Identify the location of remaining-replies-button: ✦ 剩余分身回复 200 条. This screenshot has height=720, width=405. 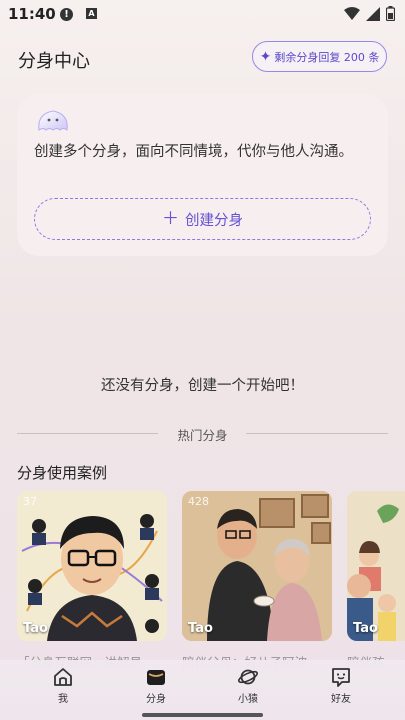
(319, 56).